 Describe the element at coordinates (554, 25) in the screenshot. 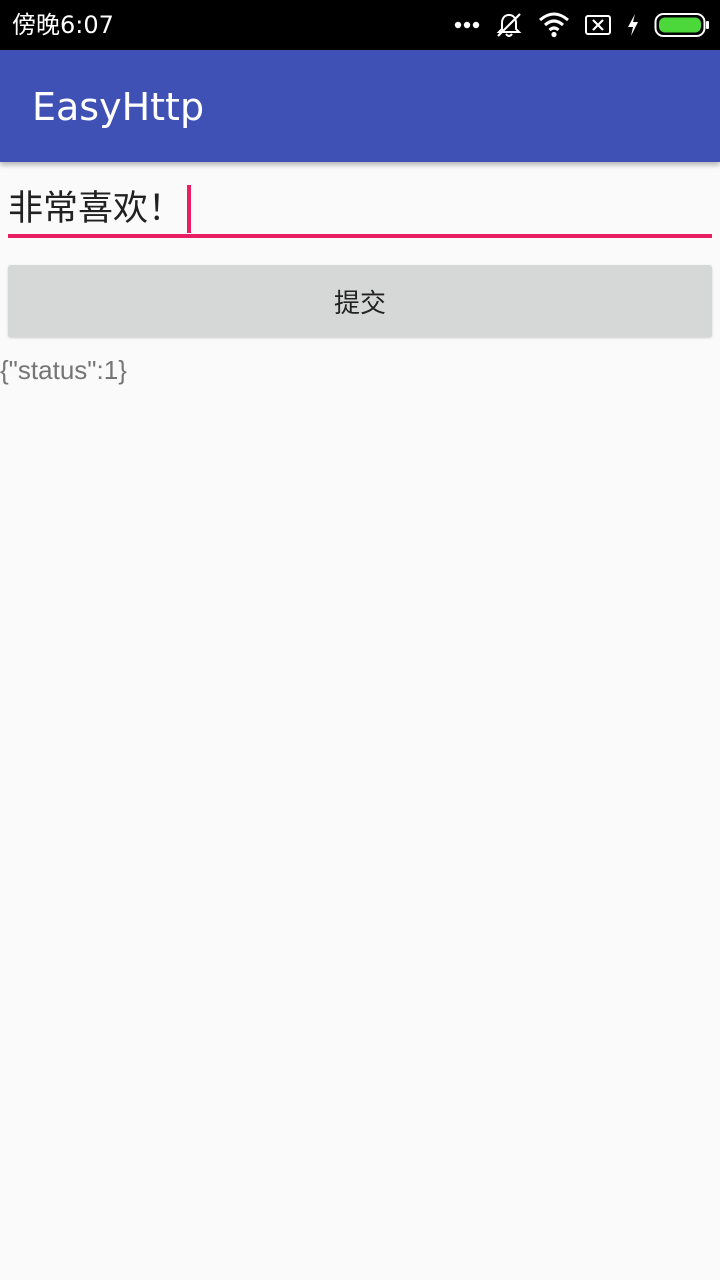

I see `wifi-icon` at that location.